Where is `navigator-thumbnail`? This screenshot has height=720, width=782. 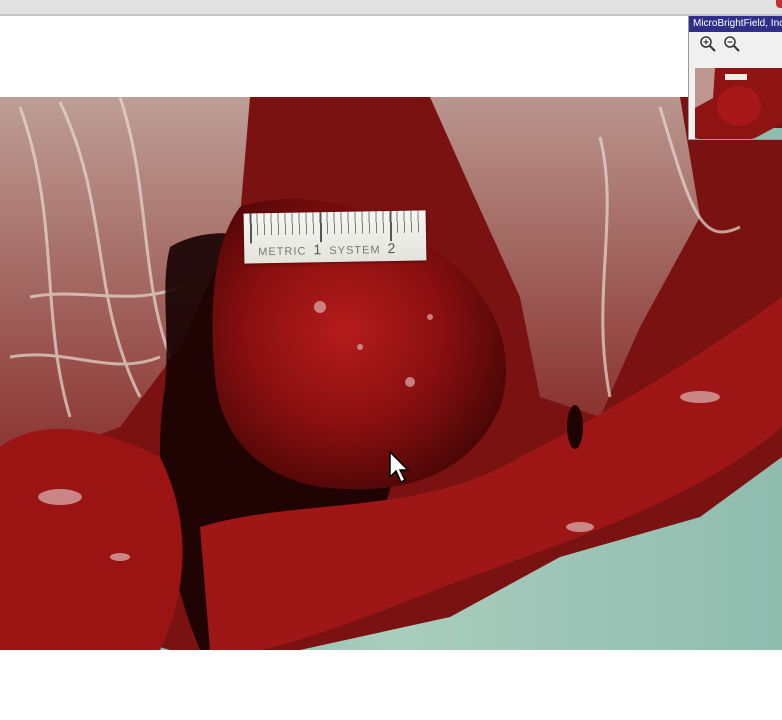
navigator-thumbnail is located at coordinates (738, 103).